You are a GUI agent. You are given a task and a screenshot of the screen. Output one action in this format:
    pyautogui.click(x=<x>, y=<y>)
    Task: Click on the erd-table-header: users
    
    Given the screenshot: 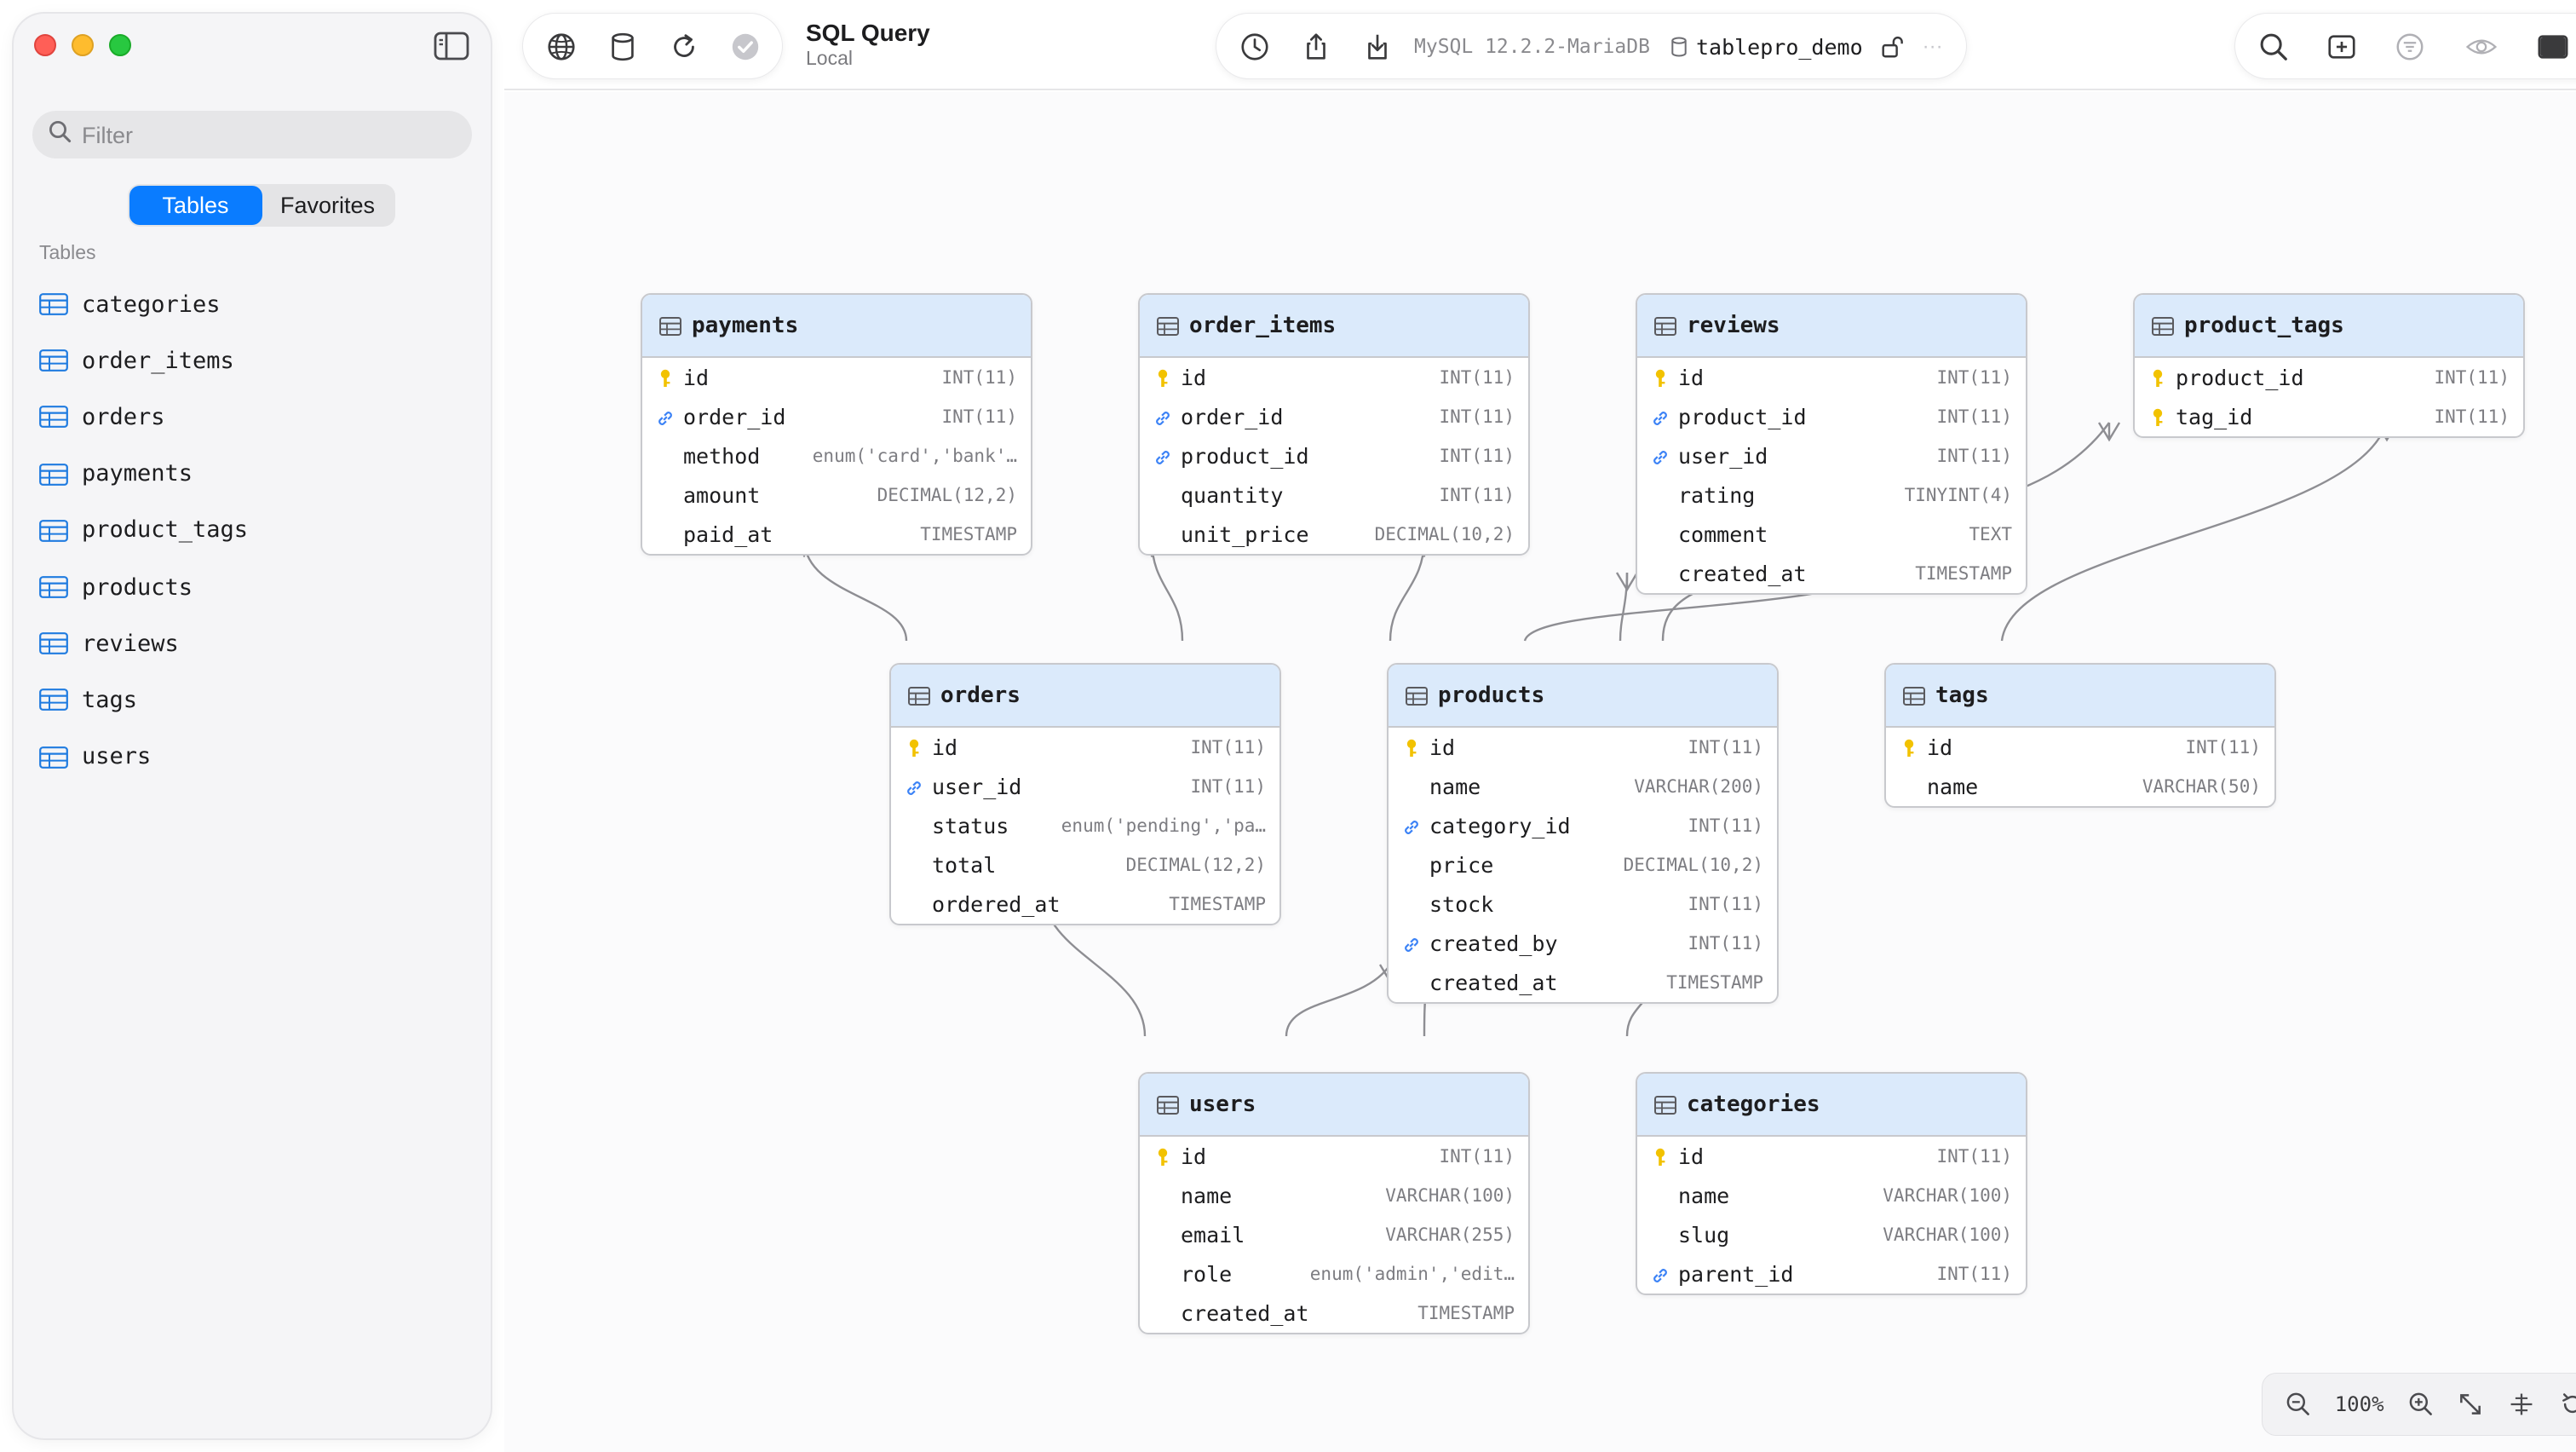 What is the action you would take?
    pyautogui.click(x=1334, y=1105)
    